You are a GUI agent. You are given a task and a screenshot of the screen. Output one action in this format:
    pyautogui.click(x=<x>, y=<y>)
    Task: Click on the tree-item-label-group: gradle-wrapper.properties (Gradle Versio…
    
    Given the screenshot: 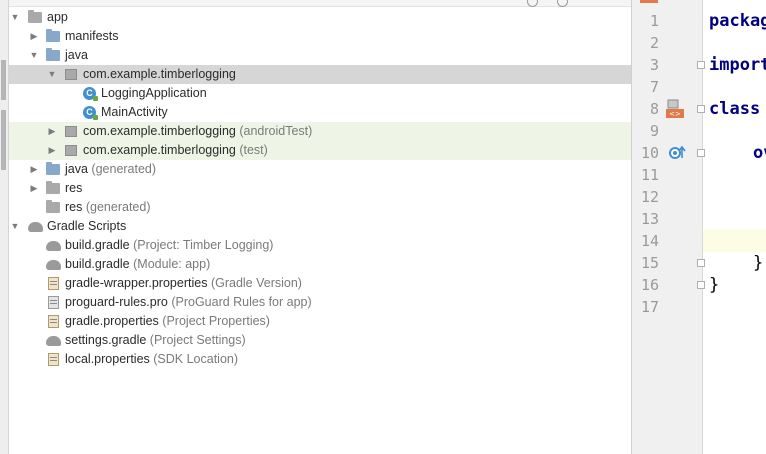 What is the action you would take?
    pyautogui.click(x=183, y=283)
    